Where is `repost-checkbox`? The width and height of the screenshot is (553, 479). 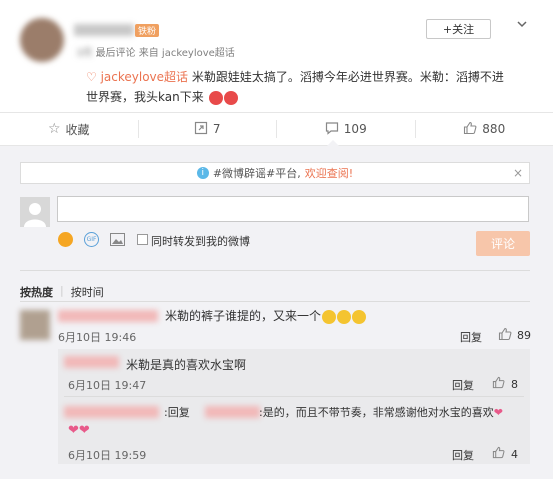
repost-checkbox is located at coordinates (142, 239).